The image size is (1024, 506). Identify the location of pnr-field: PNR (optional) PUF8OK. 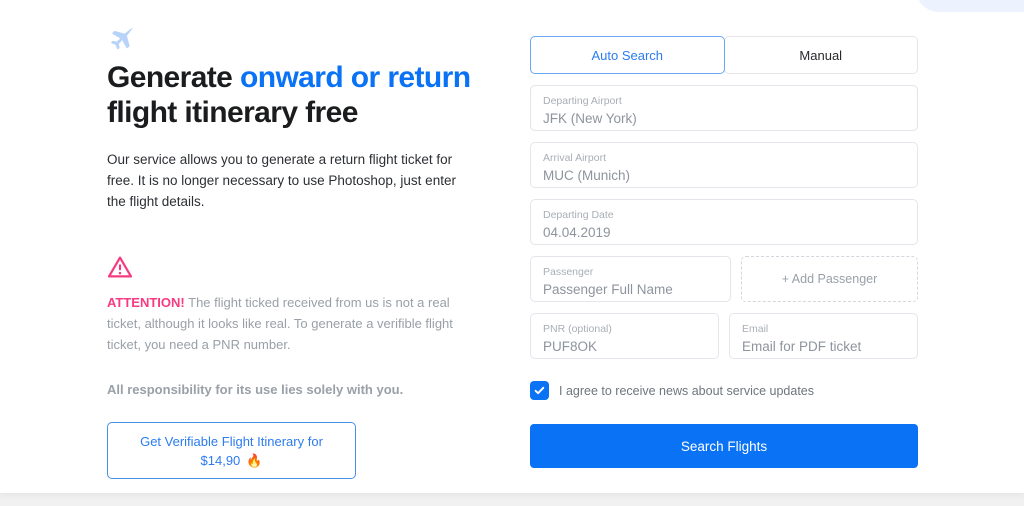
(624, 336).